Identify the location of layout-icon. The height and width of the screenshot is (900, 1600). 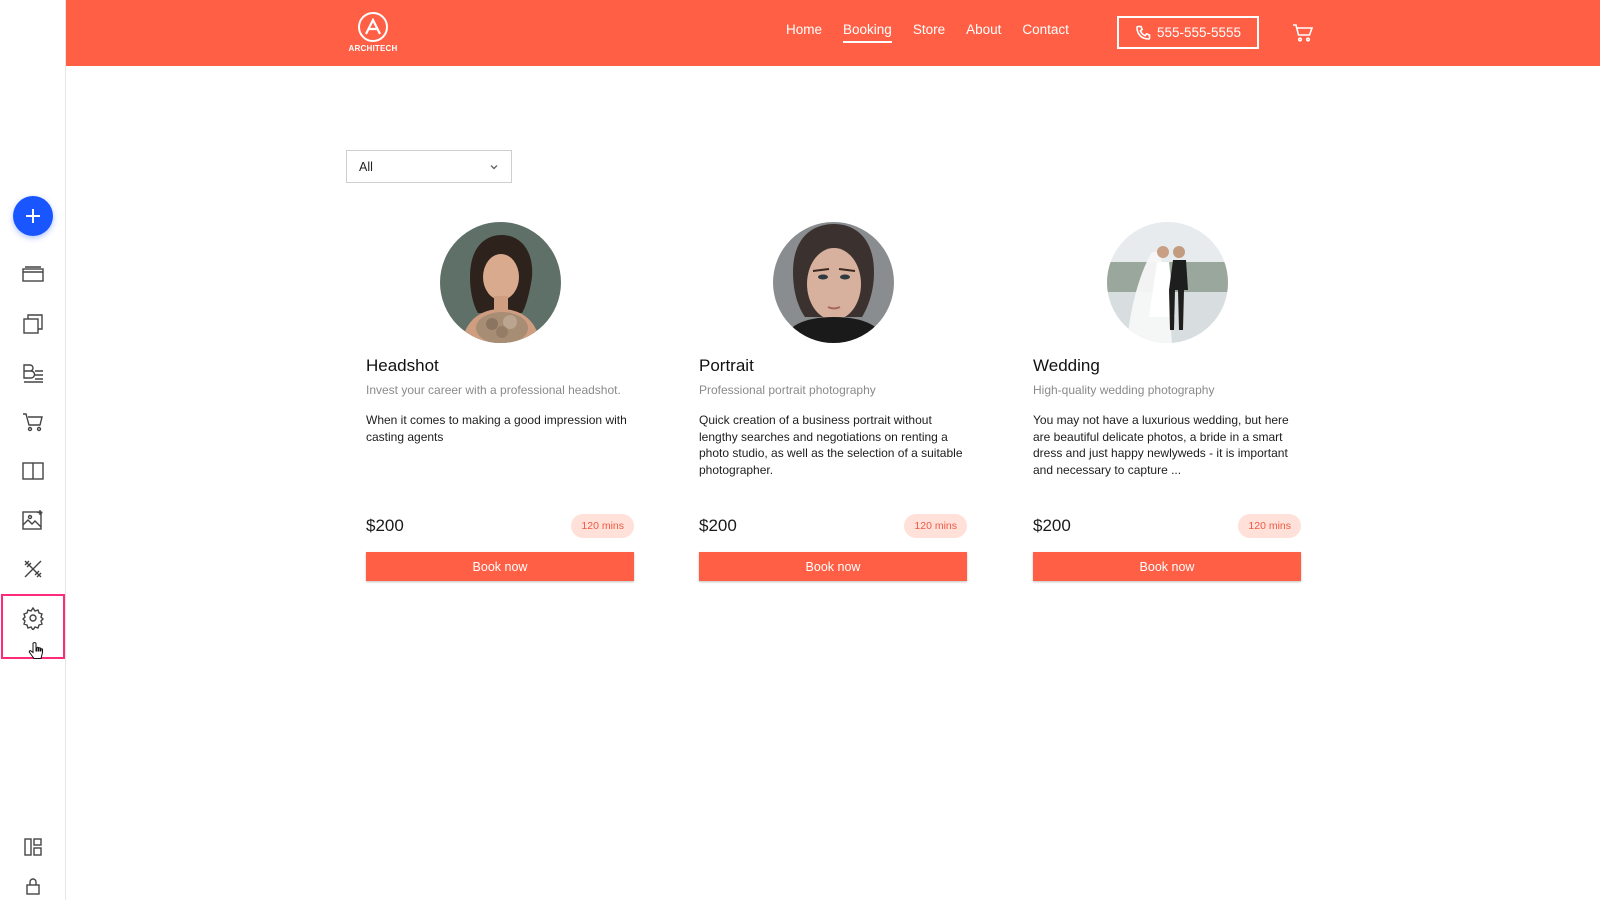
(33, 274).